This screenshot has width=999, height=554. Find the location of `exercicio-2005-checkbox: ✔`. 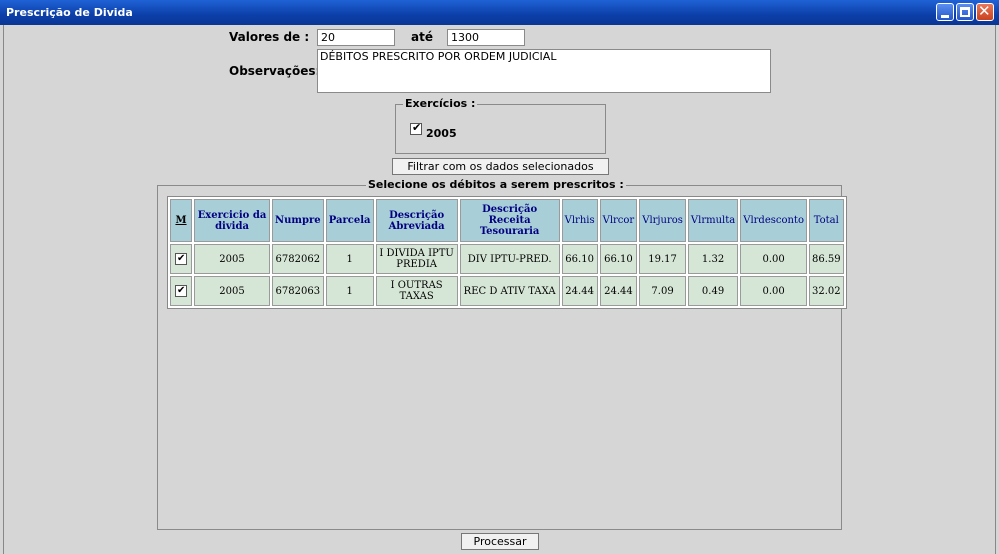

exercicio-2005-checkbox: ✔ is located at coordinates (416, 128).